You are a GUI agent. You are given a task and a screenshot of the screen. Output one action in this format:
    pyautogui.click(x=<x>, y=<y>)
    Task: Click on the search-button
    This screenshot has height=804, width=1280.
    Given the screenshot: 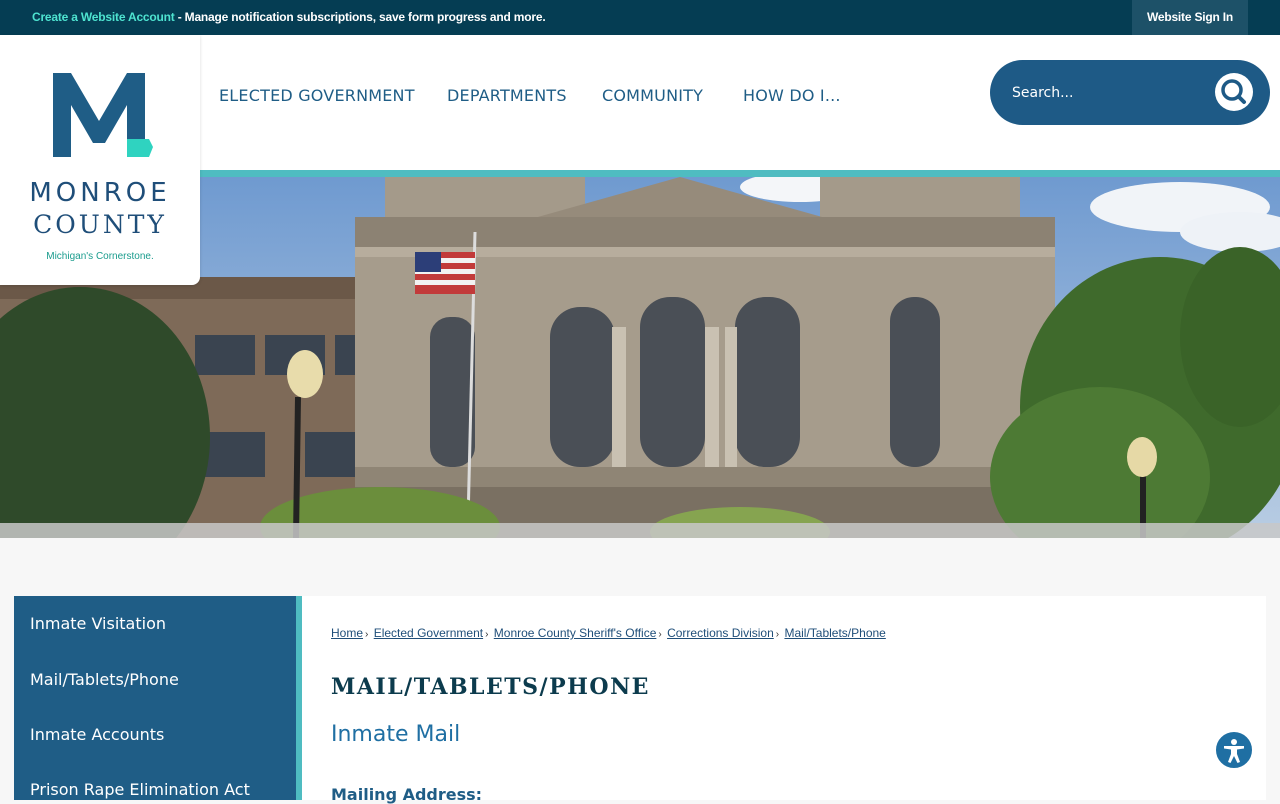 What is the action you would take?
    pyautogui.click(x=1234, y=92)
    